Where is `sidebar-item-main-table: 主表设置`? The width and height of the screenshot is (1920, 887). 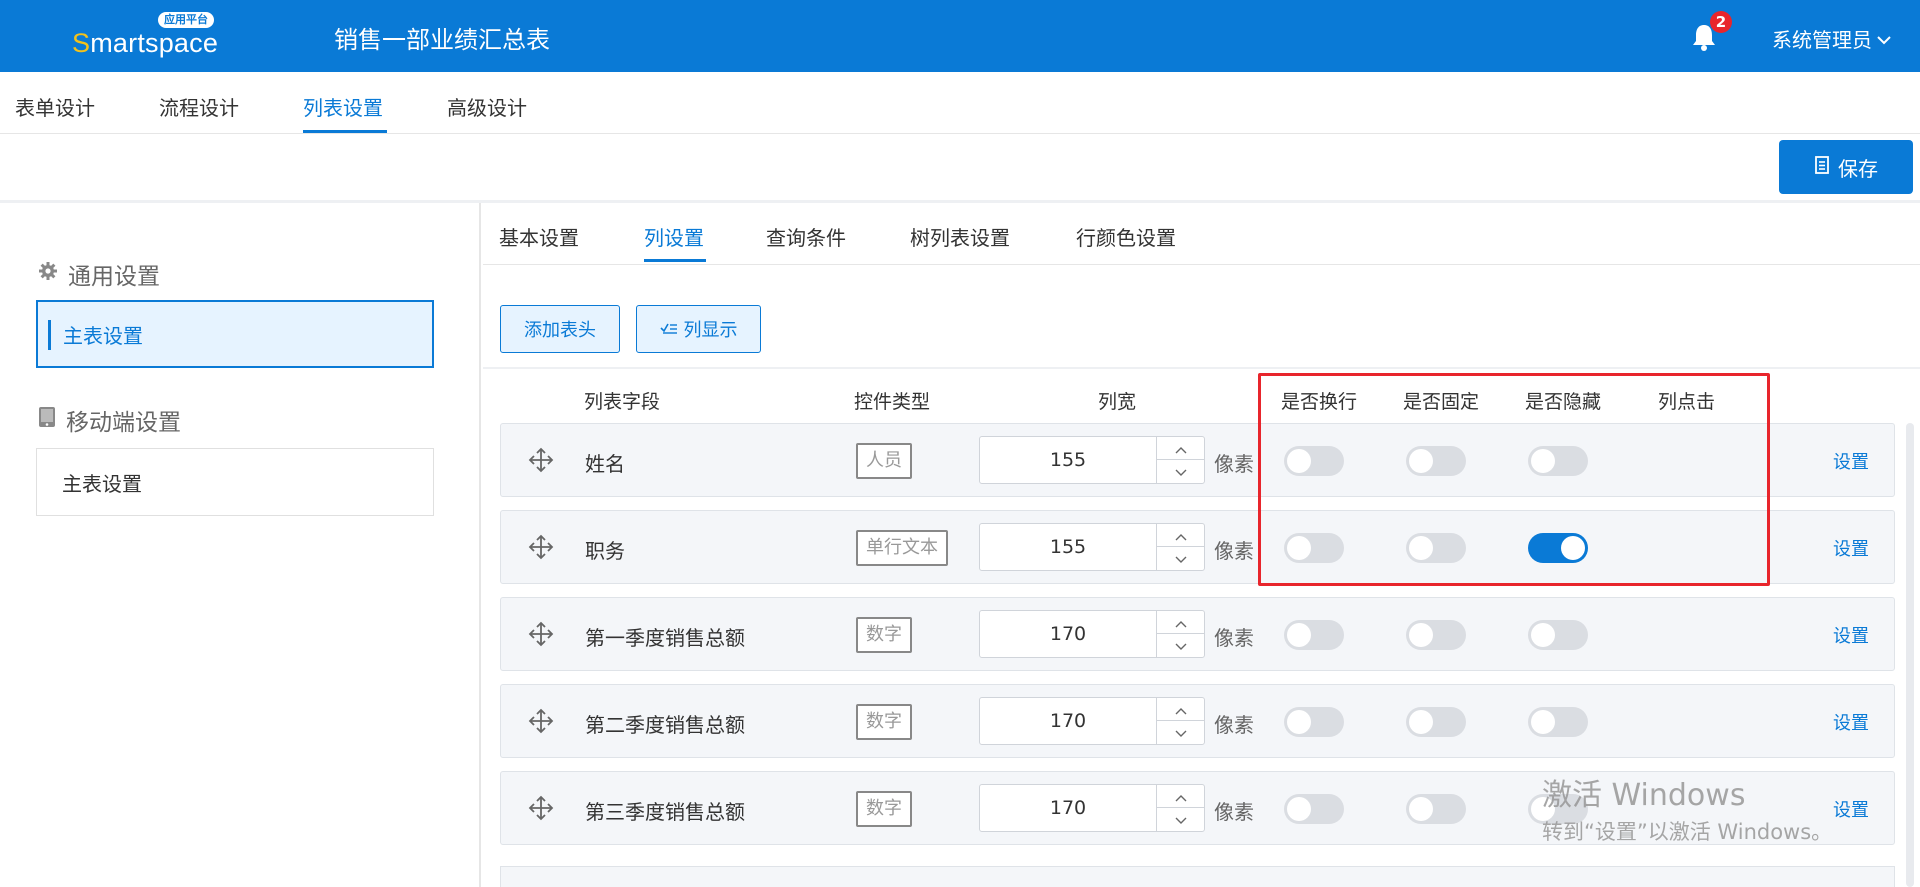 sidebar-item-main-table: 主表设置 is located at coordinates (235, 334).